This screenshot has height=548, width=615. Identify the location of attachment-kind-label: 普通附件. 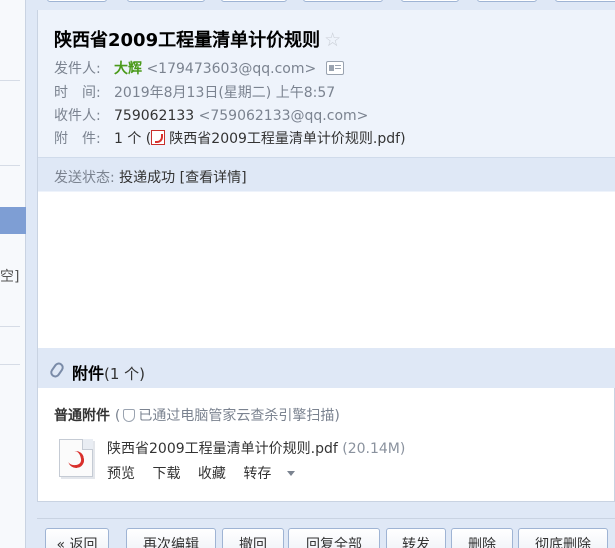
(82, 416).